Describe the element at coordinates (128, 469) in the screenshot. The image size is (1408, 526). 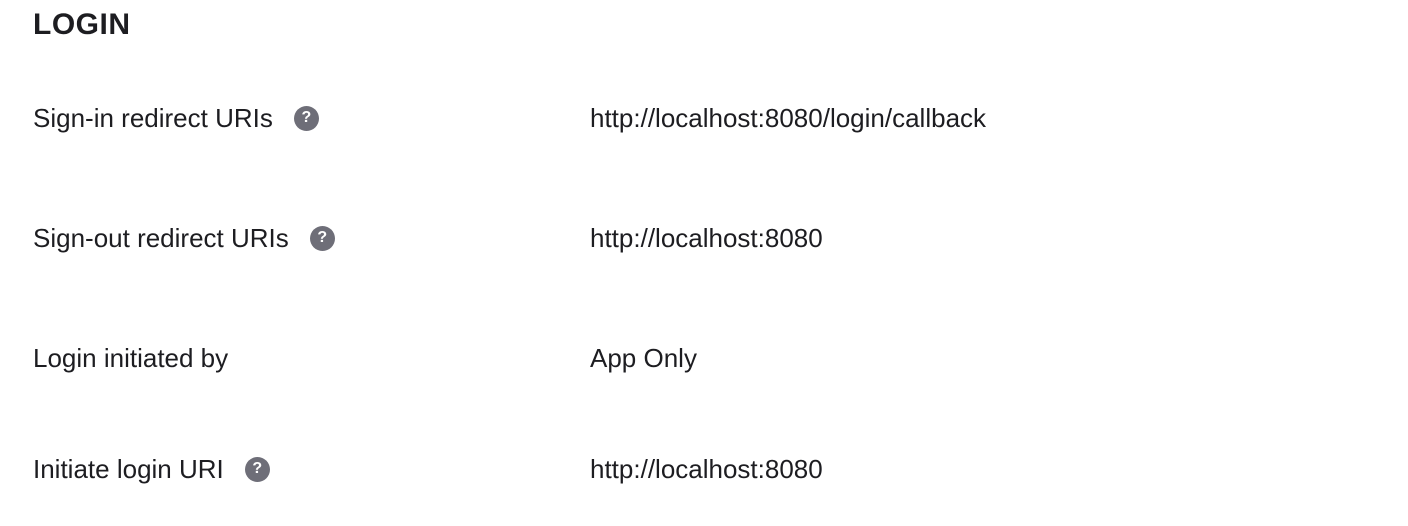
I see `field-label: Initiate login URI` at that location.